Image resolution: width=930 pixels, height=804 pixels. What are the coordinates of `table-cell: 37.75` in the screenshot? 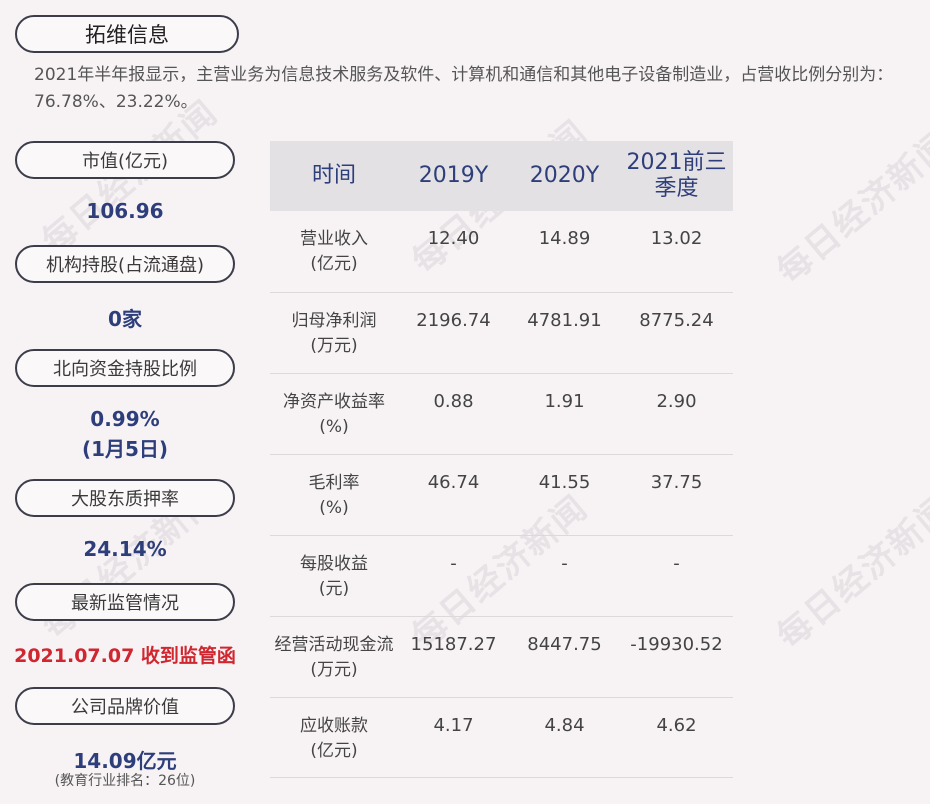 It's located at (676, 495).